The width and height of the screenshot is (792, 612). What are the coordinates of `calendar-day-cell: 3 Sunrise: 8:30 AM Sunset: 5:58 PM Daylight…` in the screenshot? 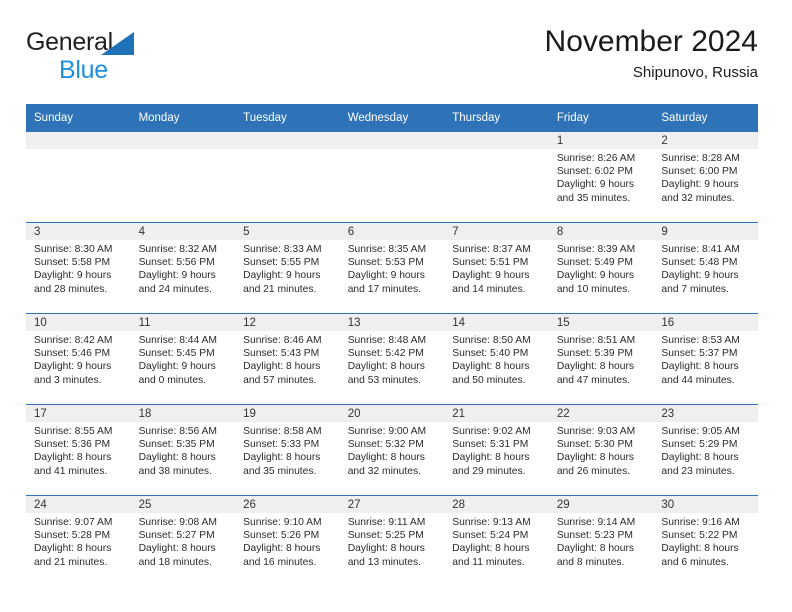 It's located at (78, 268).